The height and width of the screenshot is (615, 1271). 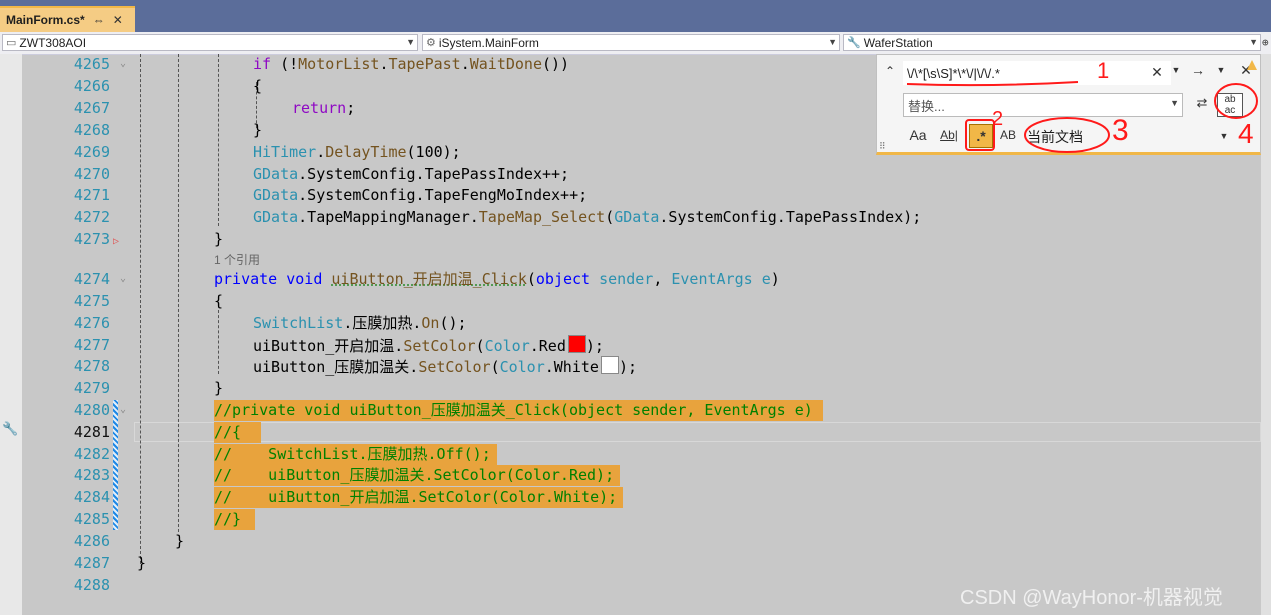 What do you see at coordinates (1120, 130) in the screenshot?
I see `annotation-number: 3` at bounding box center [1120, 130].